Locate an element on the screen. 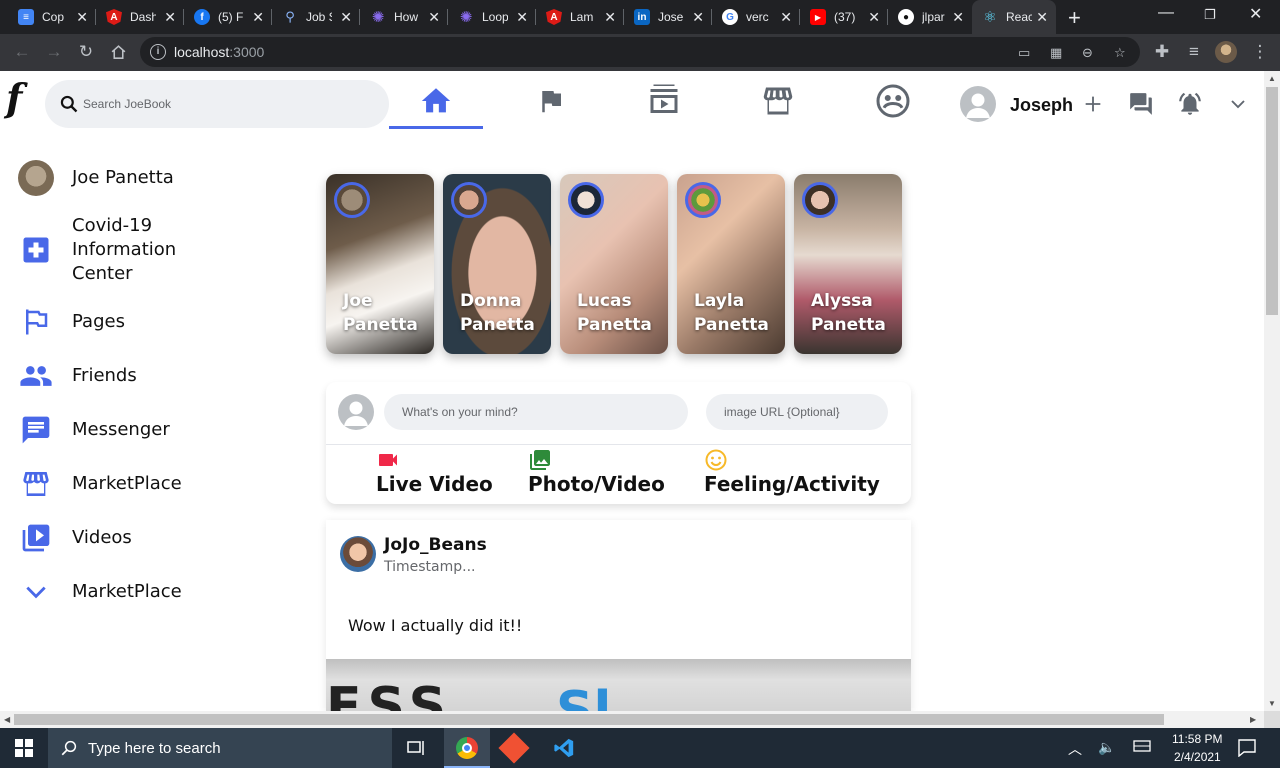 The image size is (1280, 768). story-card: Donna Panetta is located at coordinates (497, 264).